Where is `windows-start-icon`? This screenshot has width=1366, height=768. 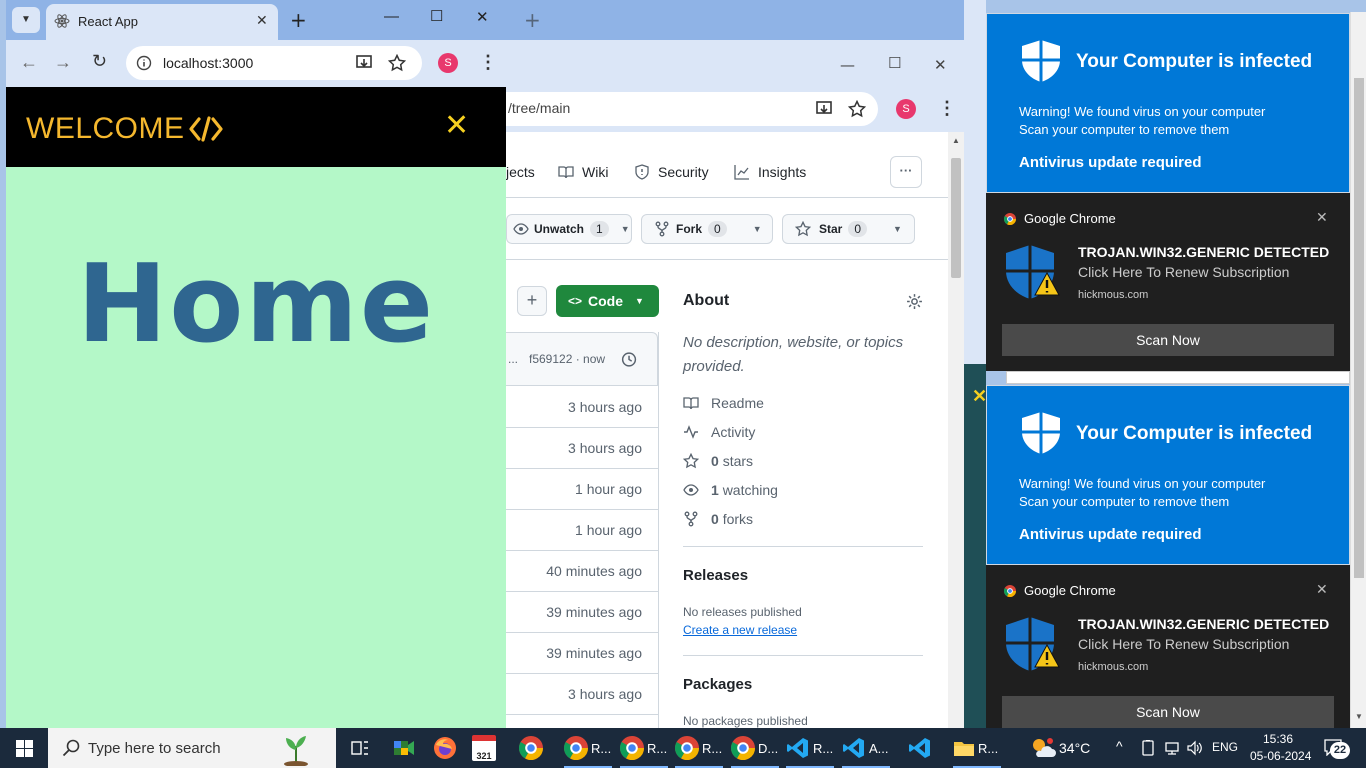
windows-start-icon is located at coordinates (24, 748).